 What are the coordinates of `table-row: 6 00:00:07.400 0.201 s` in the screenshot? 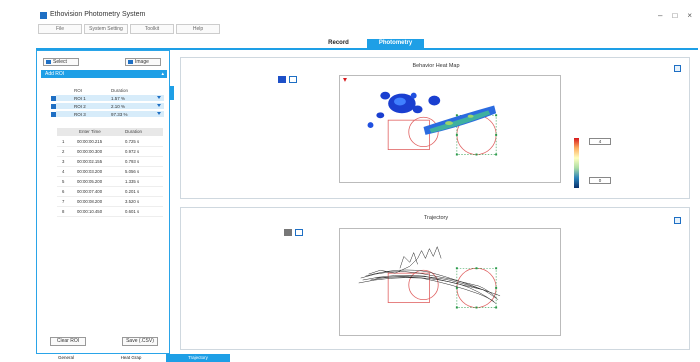 It's located at (110, 192).